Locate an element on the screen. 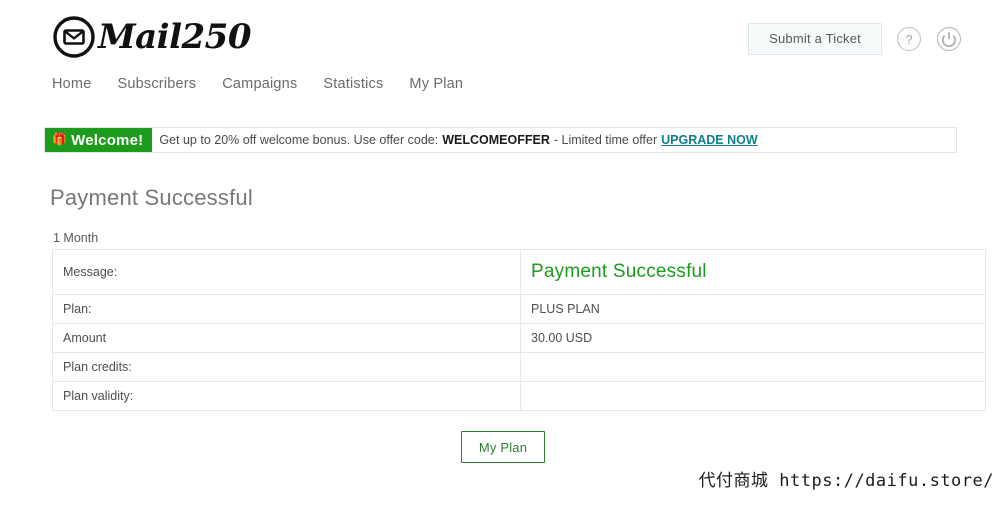 The width and height of the screenshot is (1000, 515). table-row: Plan: PLUS PLAN is located at coordinates (519, 309).